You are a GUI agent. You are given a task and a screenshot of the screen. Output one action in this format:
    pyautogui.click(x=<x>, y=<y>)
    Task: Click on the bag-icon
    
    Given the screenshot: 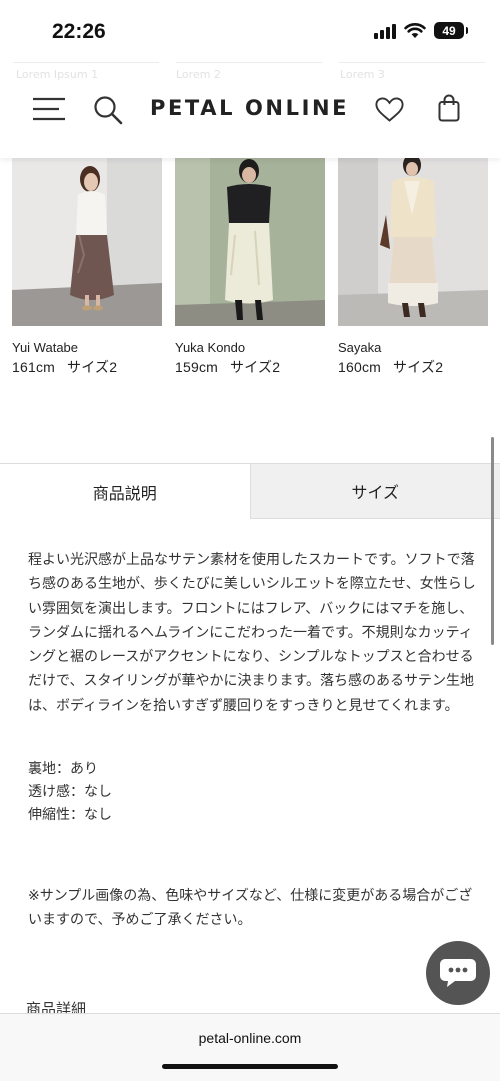 What is the action you would take?
    pyautogui.click(x=449, y=108)
    